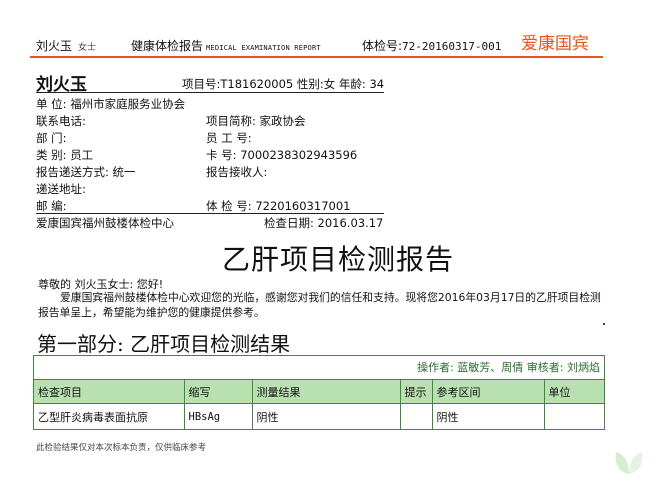 The height and width of the screenshot is (490, 665). What do you see at coordinates (105, 223) in the screenshot?
I see `exam-center: 爱康国宾福州鼓楼体检中心` at bounding box center [105, 223].